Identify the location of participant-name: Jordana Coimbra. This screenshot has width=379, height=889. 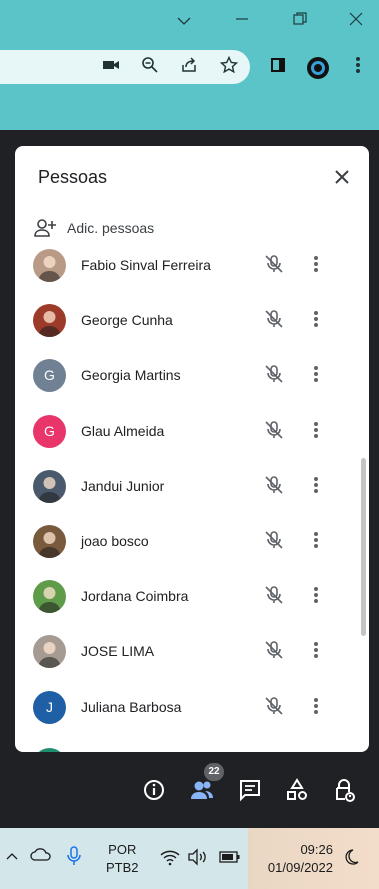
(135, 596).